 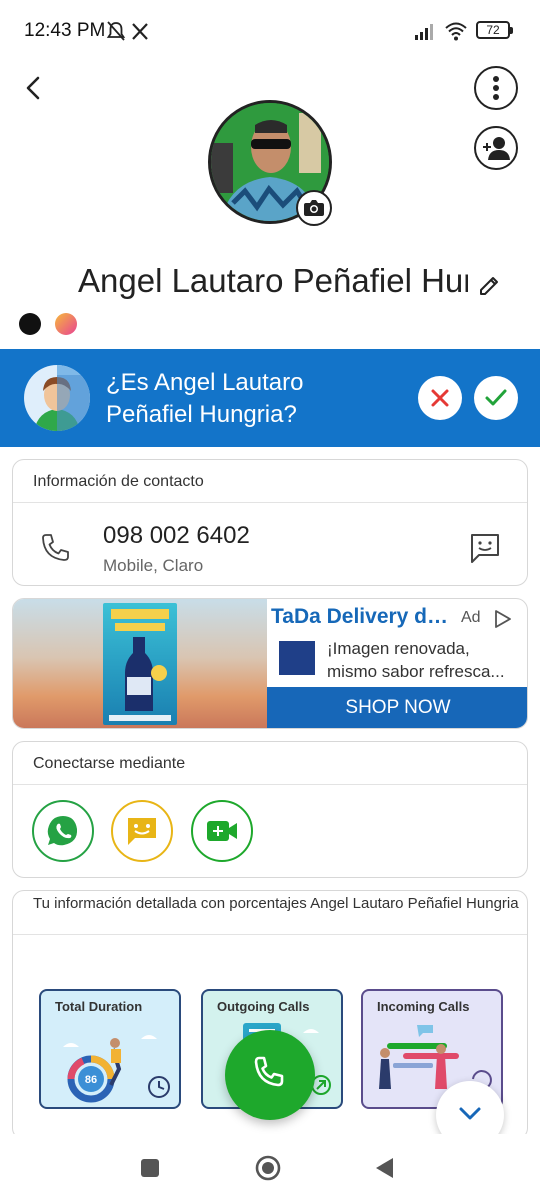 I want to click on sms-button, so click(x=142, y=831).